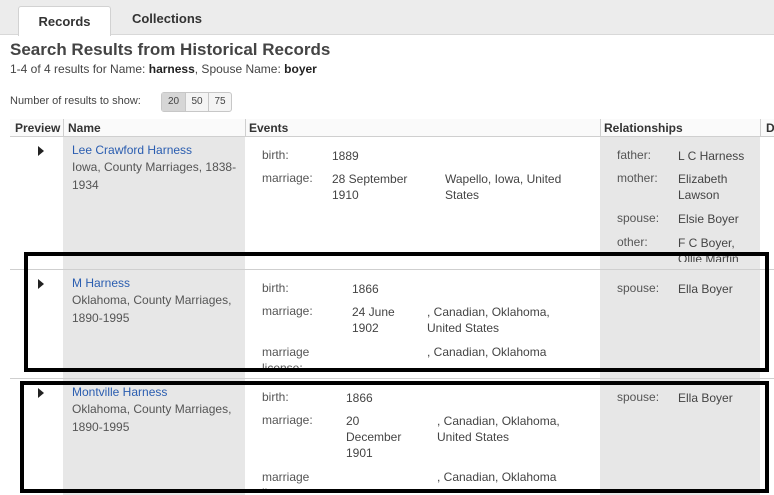 The height and width of the screenshot is (495, 774). What do you see at coordinates (370, 187) in the screenshot?
I see `event-date: 28 September 1910` at bounding box center [370, 187].